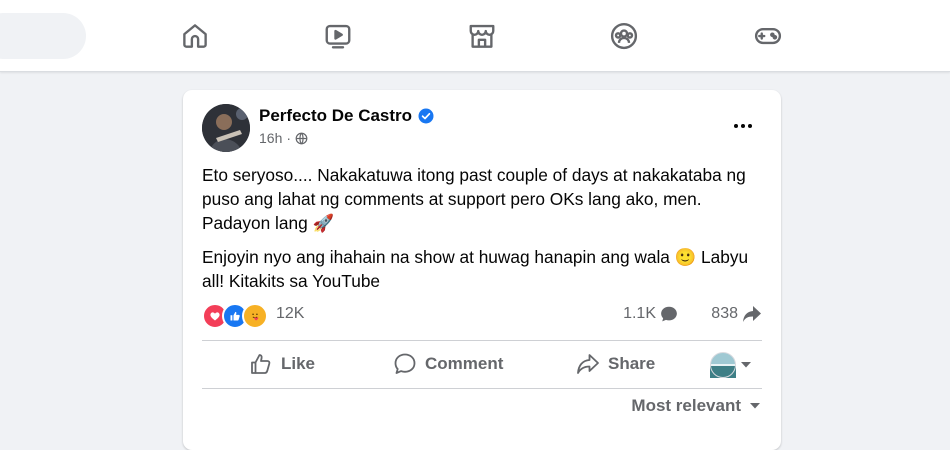 Image resolution: width=950 pixels, height=450 pixels. What do you see at coordinates (752, 314) in the screenshot?
I see `share-arrow-icon` at bounding box center [752, 314].